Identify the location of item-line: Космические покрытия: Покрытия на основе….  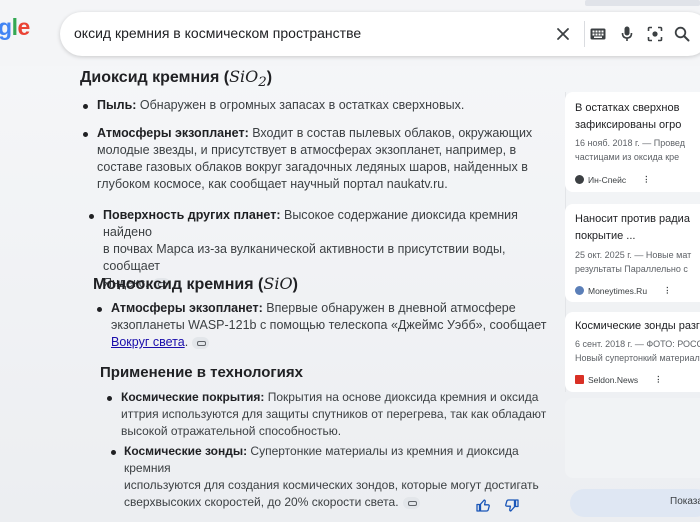
(337, 397).